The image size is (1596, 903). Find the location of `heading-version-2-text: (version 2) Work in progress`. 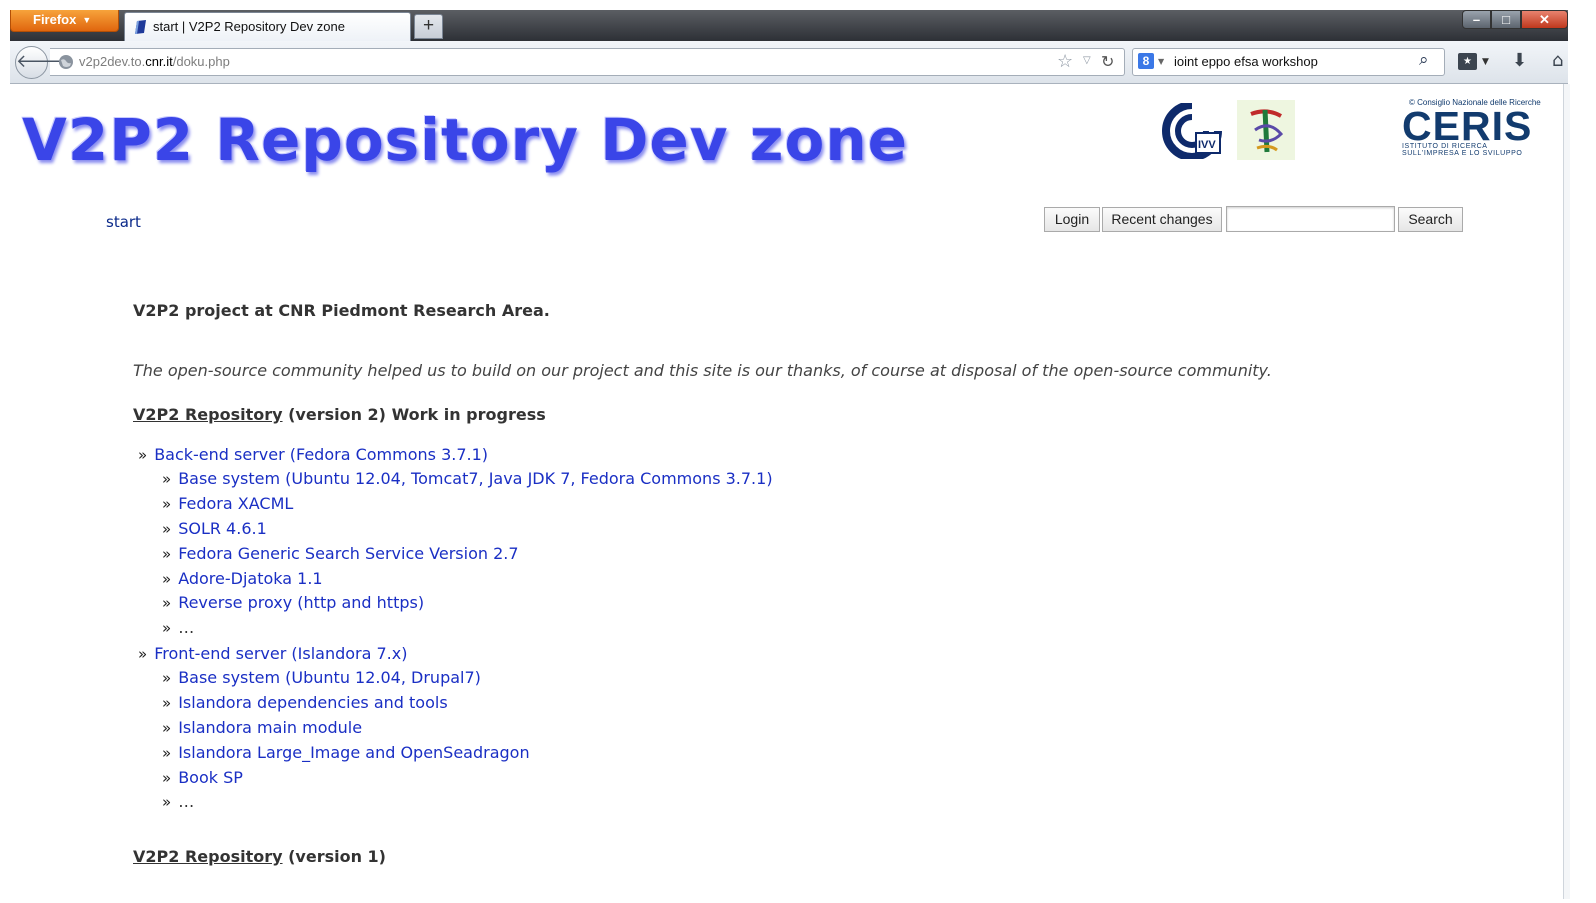

heading-version-2-text: (version 2) Work in progress is located at coordinates (414, 414).